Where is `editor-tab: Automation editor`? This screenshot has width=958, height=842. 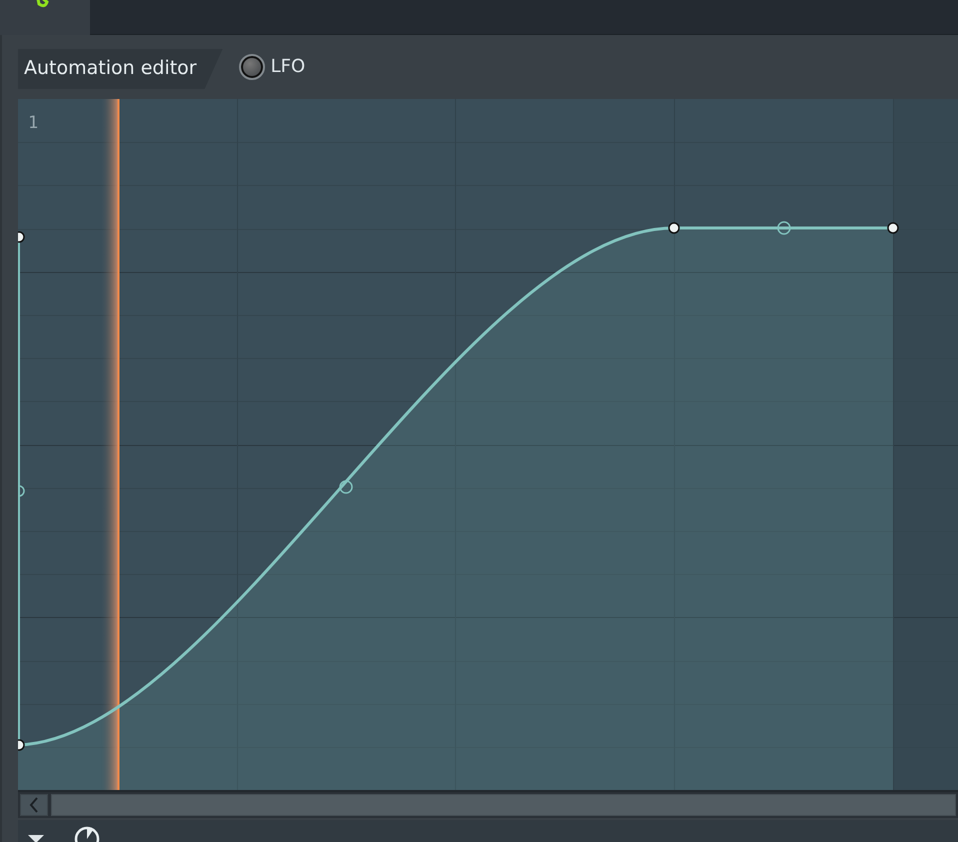
editor-tab: Automation editor is located at coordinates (120, 69).